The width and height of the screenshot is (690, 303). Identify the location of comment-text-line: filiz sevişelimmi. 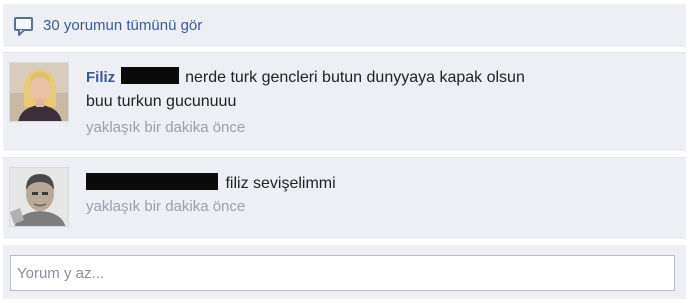
(381, 184).